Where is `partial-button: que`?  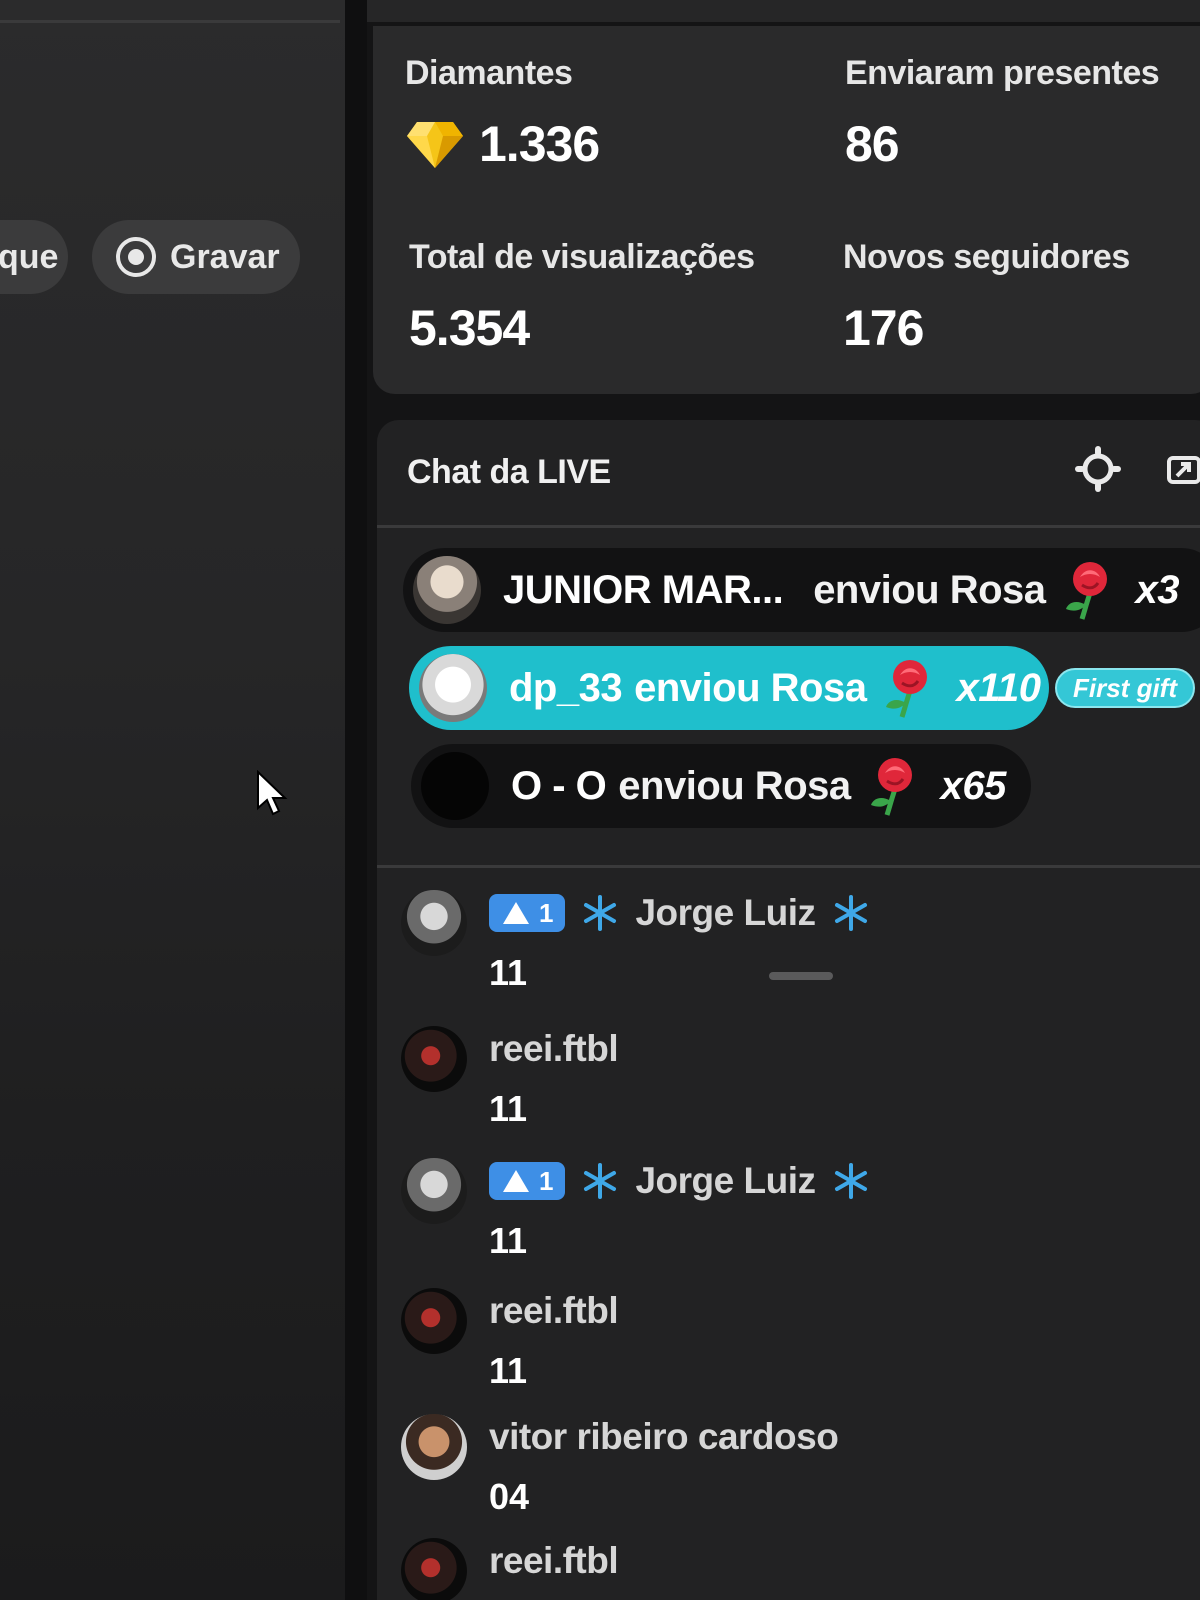
partial-button: que is located at coordinates (34, 257).